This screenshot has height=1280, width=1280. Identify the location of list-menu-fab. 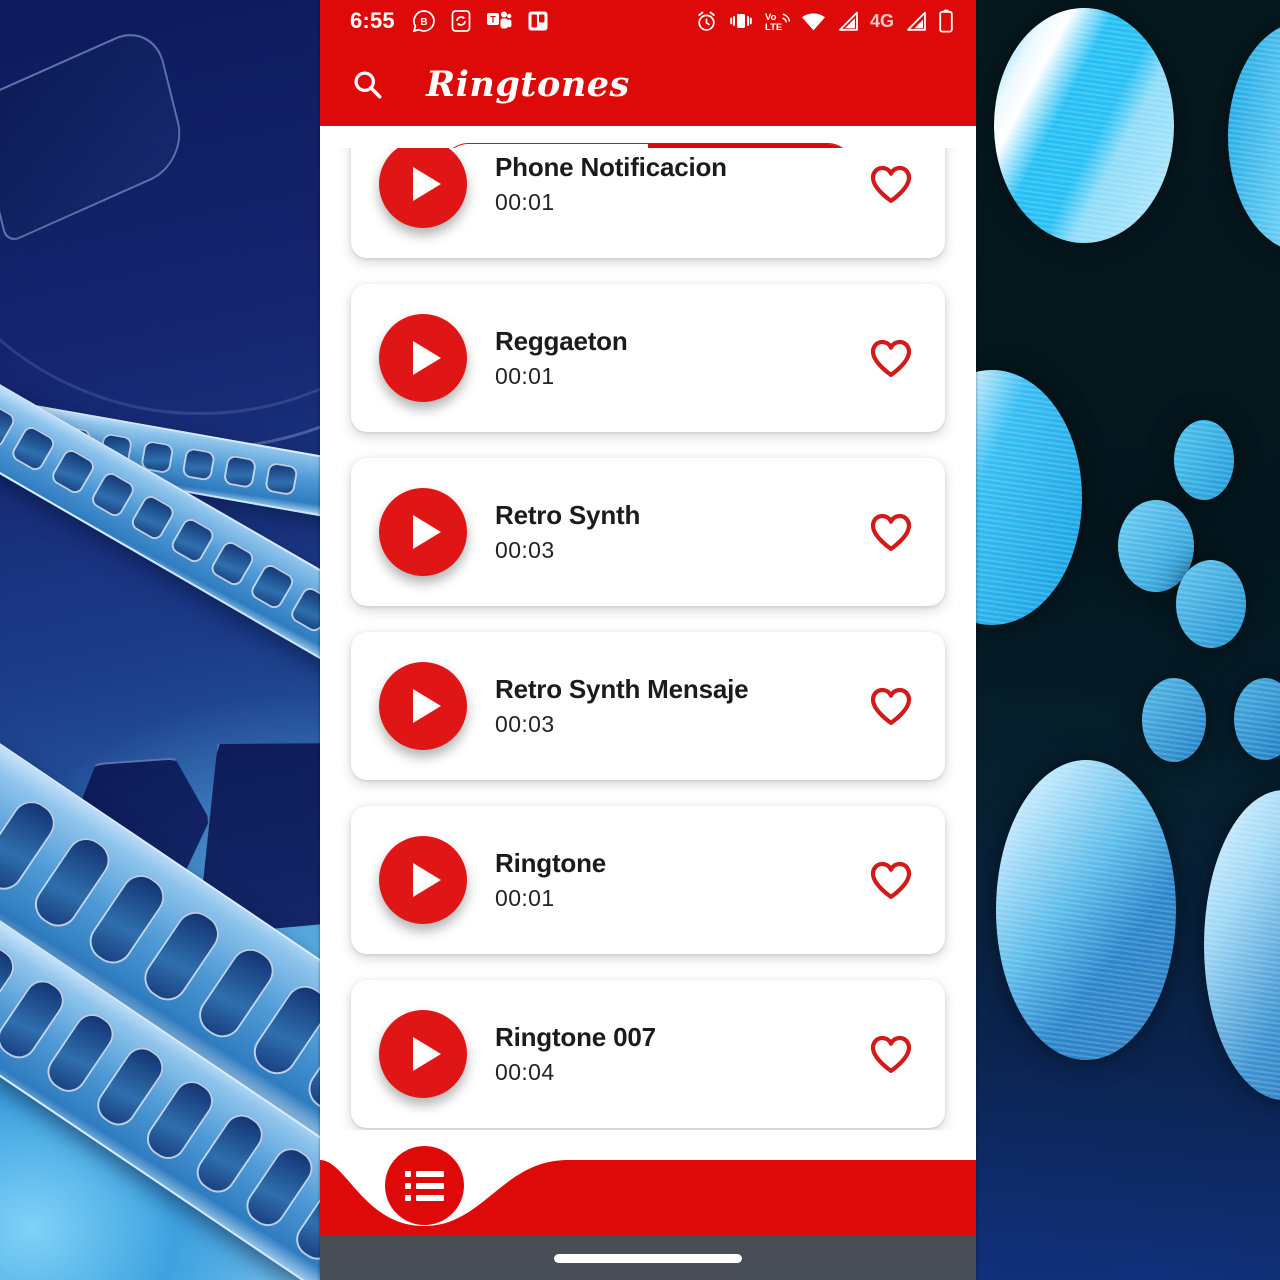
(424, 1185).